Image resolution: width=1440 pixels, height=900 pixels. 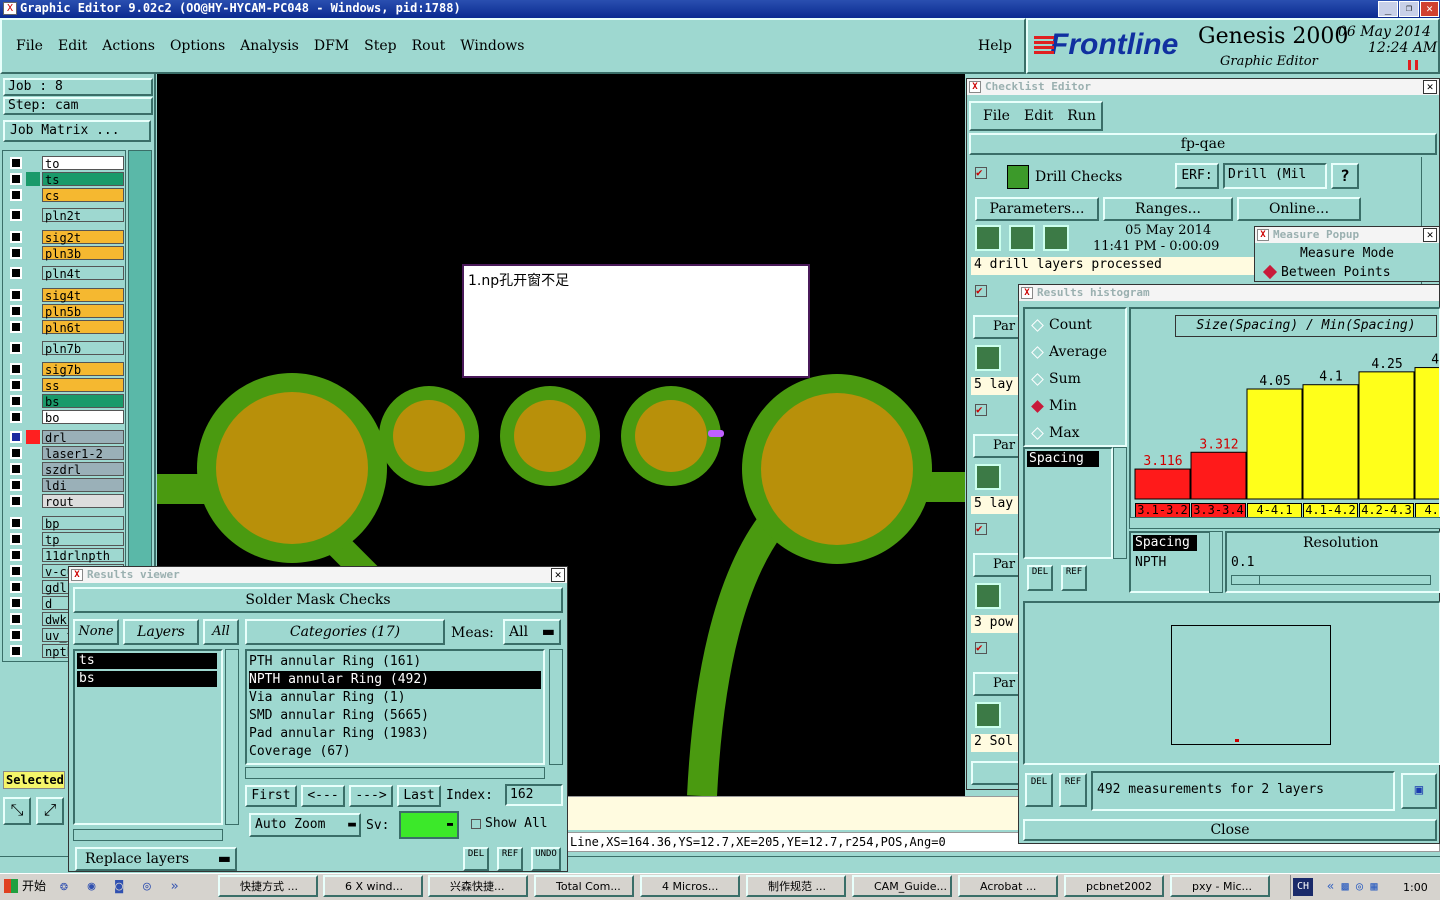 I want to click on layer-name: pln4t, so click(x=83, y=273).